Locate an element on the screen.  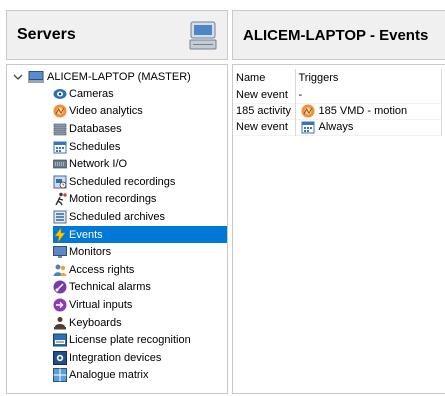
tree-item-label: Events is located at coordinates (86, 234).